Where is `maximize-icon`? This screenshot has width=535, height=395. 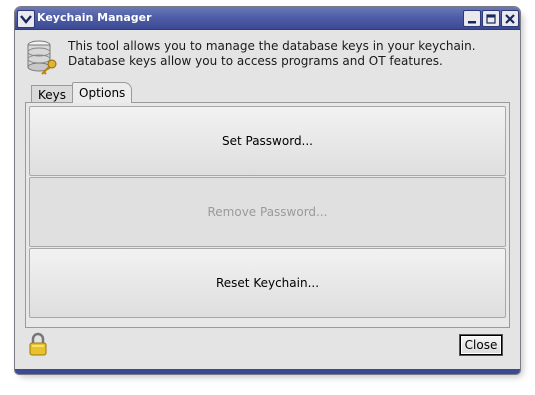 maximize-icon is located at coordinates (491, 18).